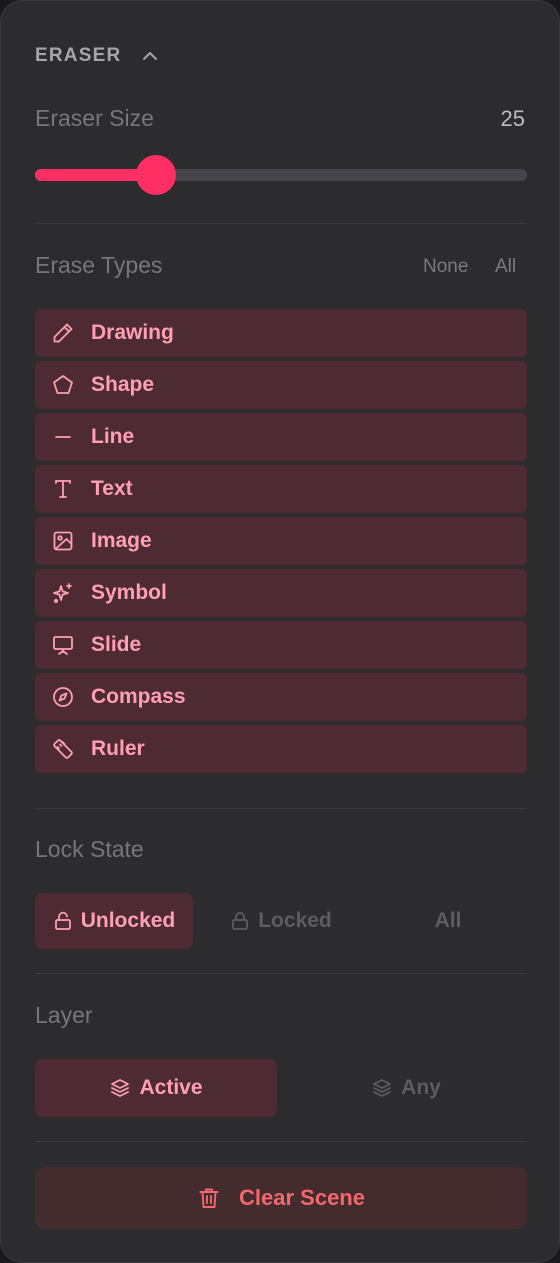  I want to click on erase-type-symbol: Symbol, so click(281, 593).